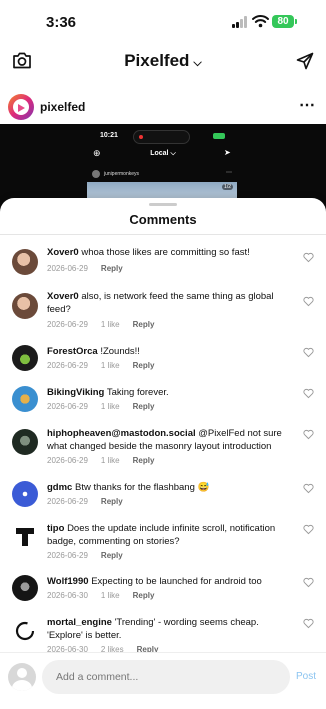 The height and width of the screenshot is (709, 326). Describe the element at coordinates (260, 21) in the screenshot. I see `wifi-icon` at that location.